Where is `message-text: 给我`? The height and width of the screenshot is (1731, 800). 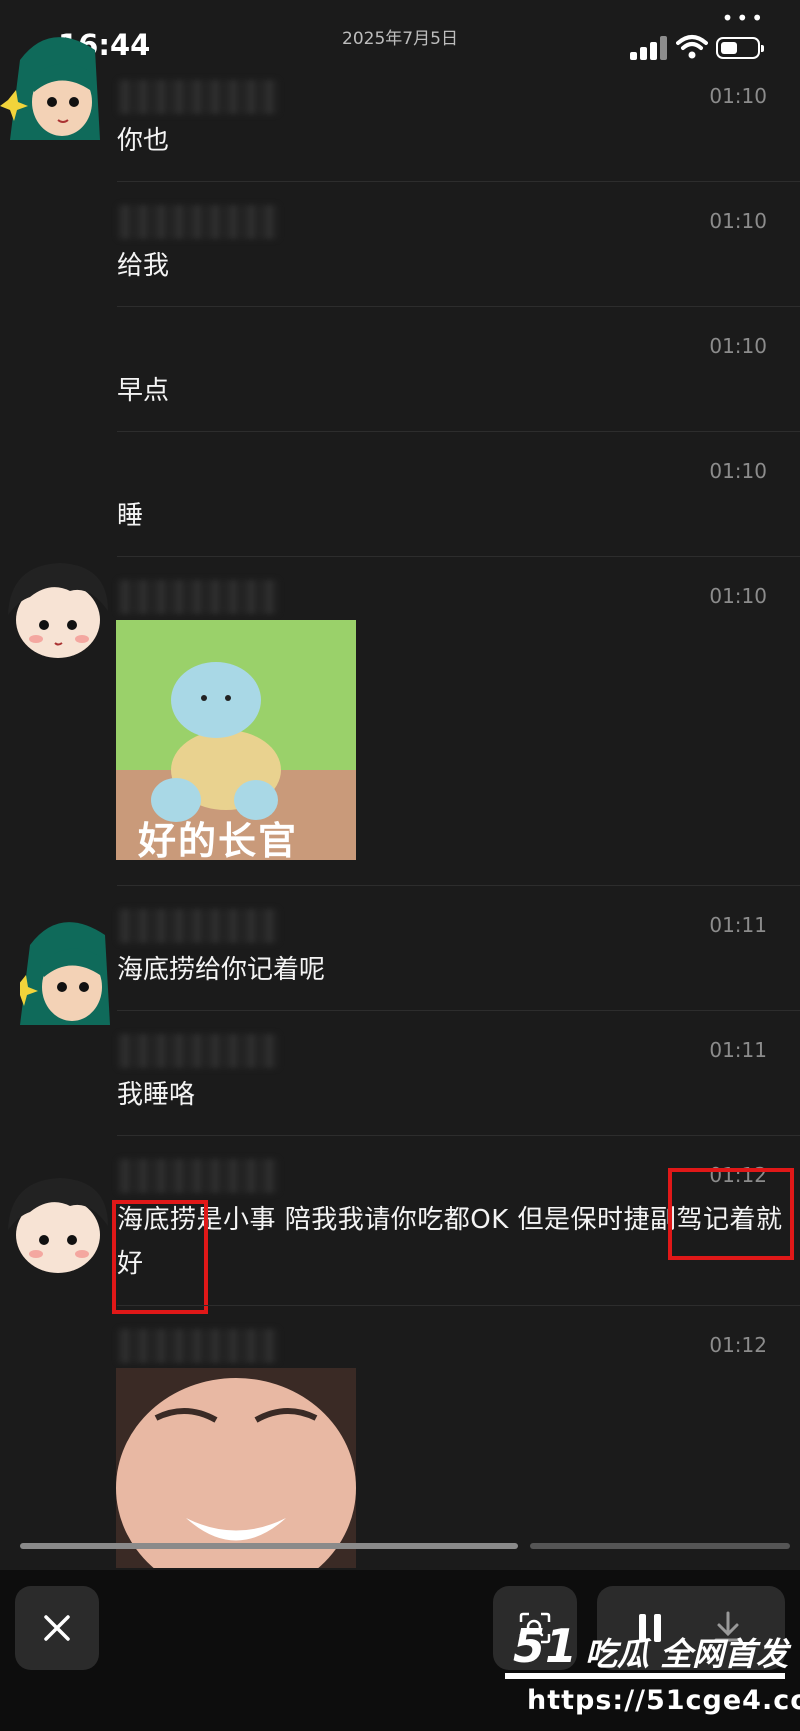 message-text: 给我 is located at coordinates (143, 266).